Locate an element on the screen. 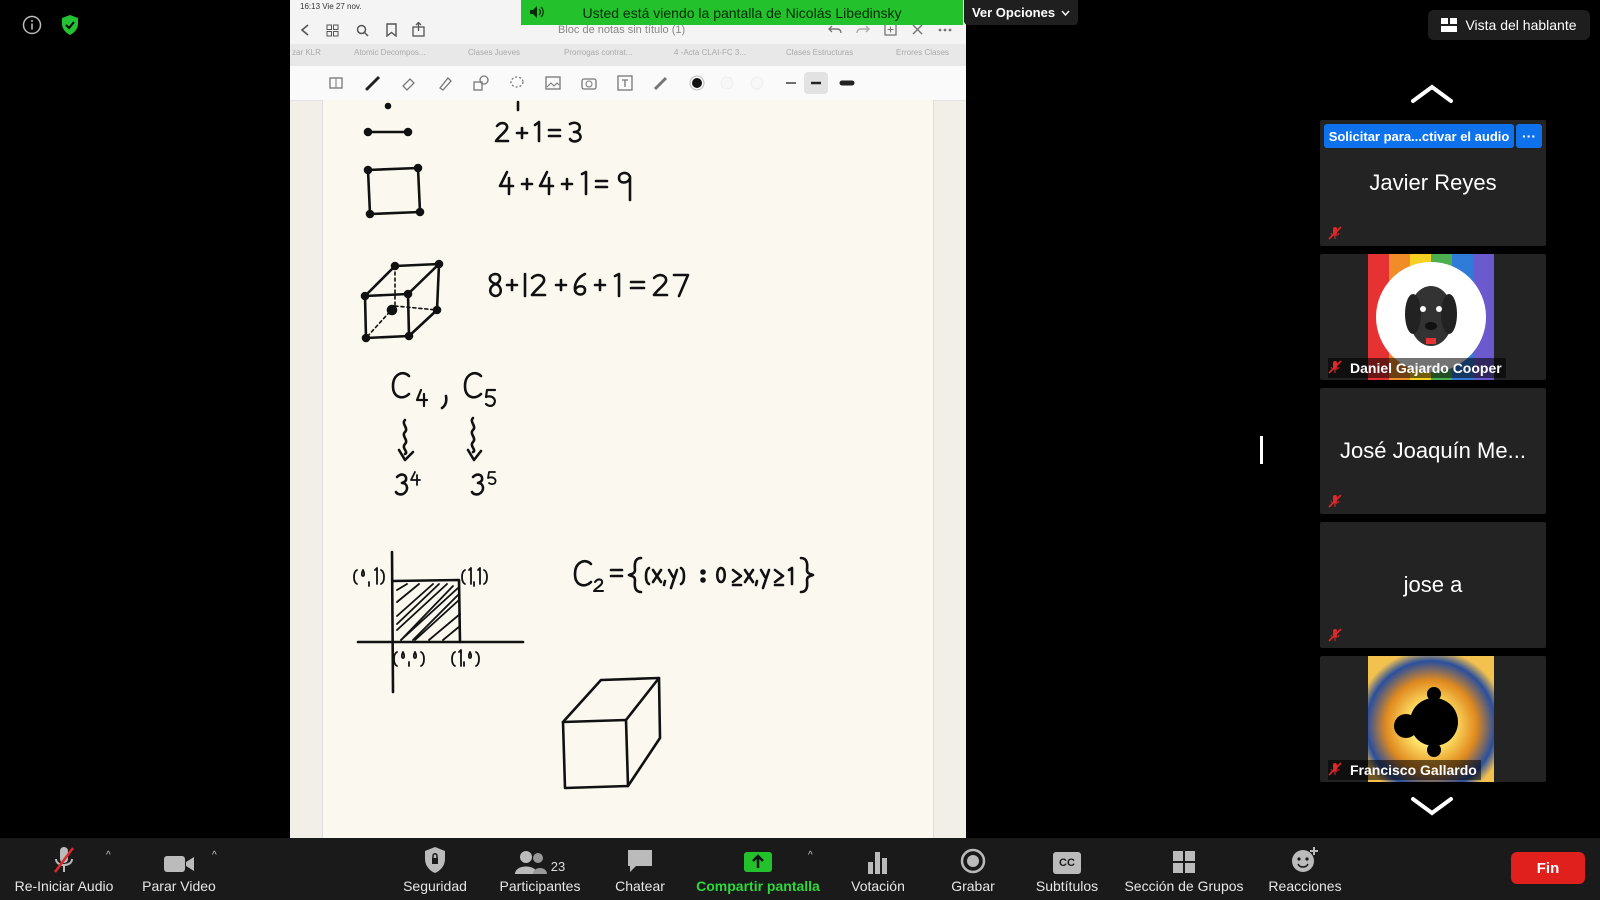 The image size is (1600, 900). lasso-icon is located at coordinates (517, 83).